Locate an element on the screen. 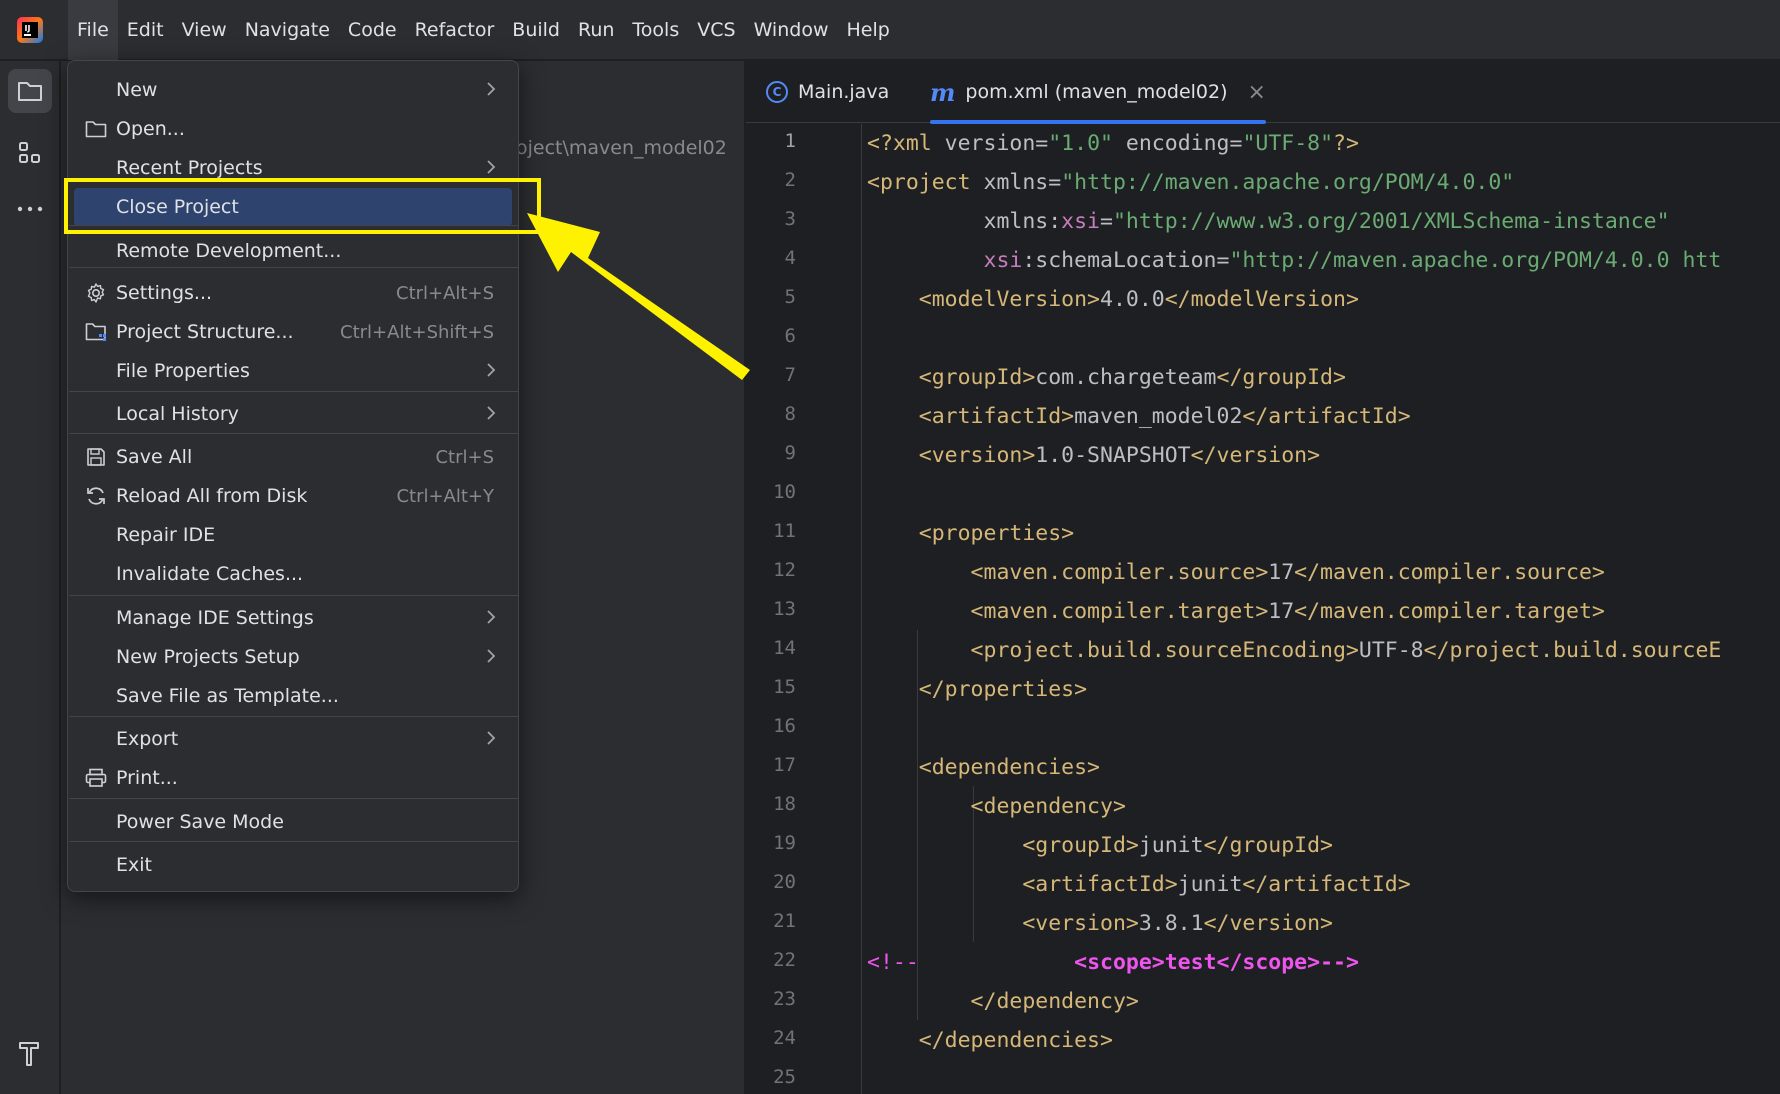  file-menu-item-manage-ide-settings: Manage IDE Settings is located at coordinates (293, 618).